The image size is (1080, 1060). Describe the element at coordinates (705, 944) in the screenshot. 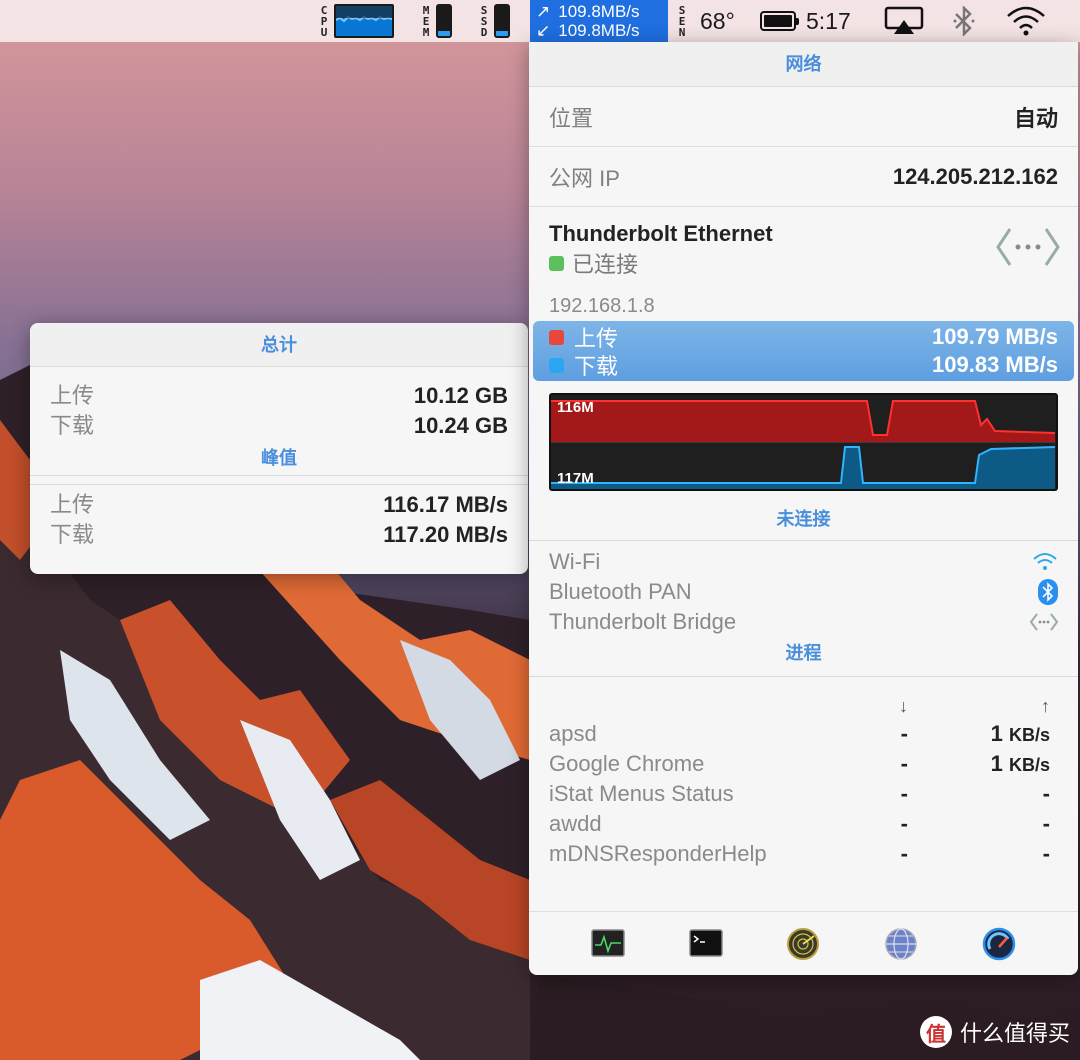

I see `terminal-icon` at that location.